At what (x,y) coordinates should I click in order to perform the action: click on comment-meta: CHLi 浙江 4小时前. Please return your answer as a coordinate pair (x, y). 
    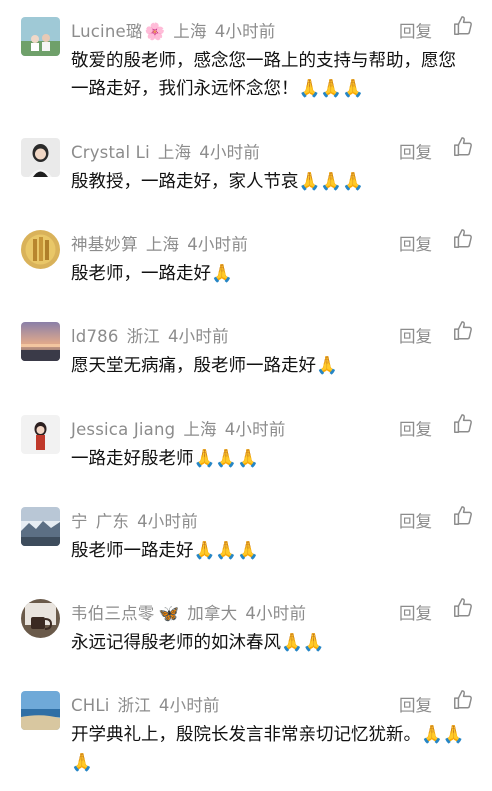
    Looking at the image, I should click on (149, 704).